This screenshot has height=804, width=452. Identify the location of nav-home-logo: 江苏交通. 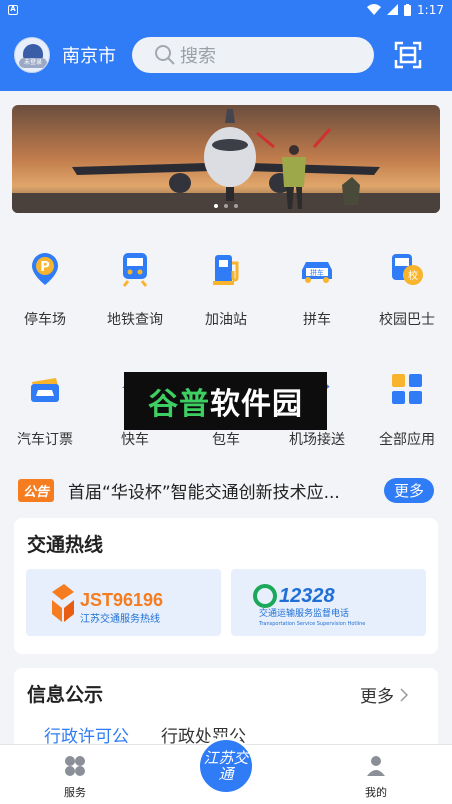
(226, 766).